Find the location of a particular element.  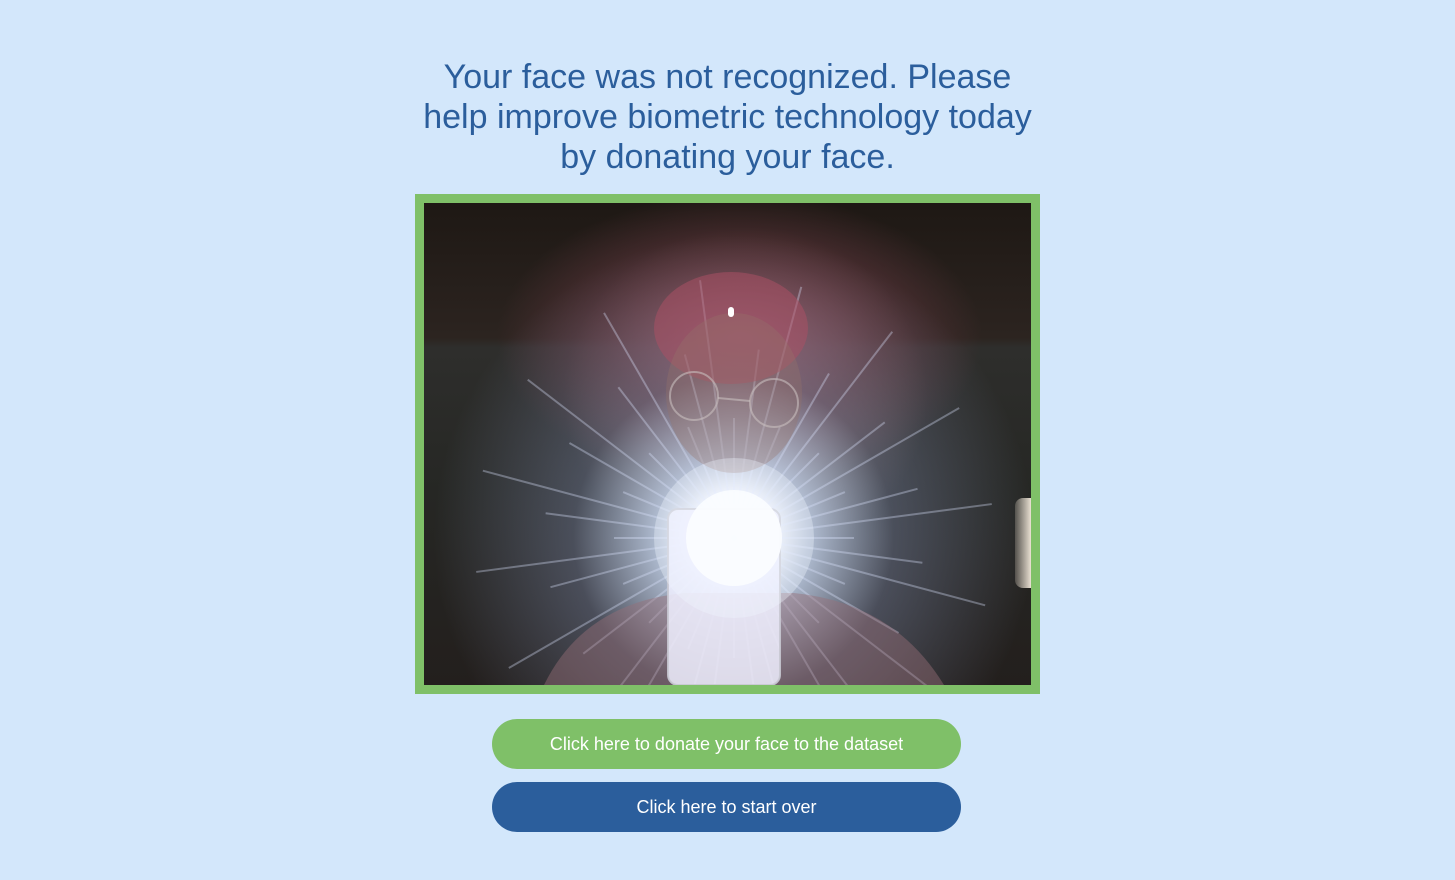

start-over-button: Click here to start over is located at coordinates (726, 807).